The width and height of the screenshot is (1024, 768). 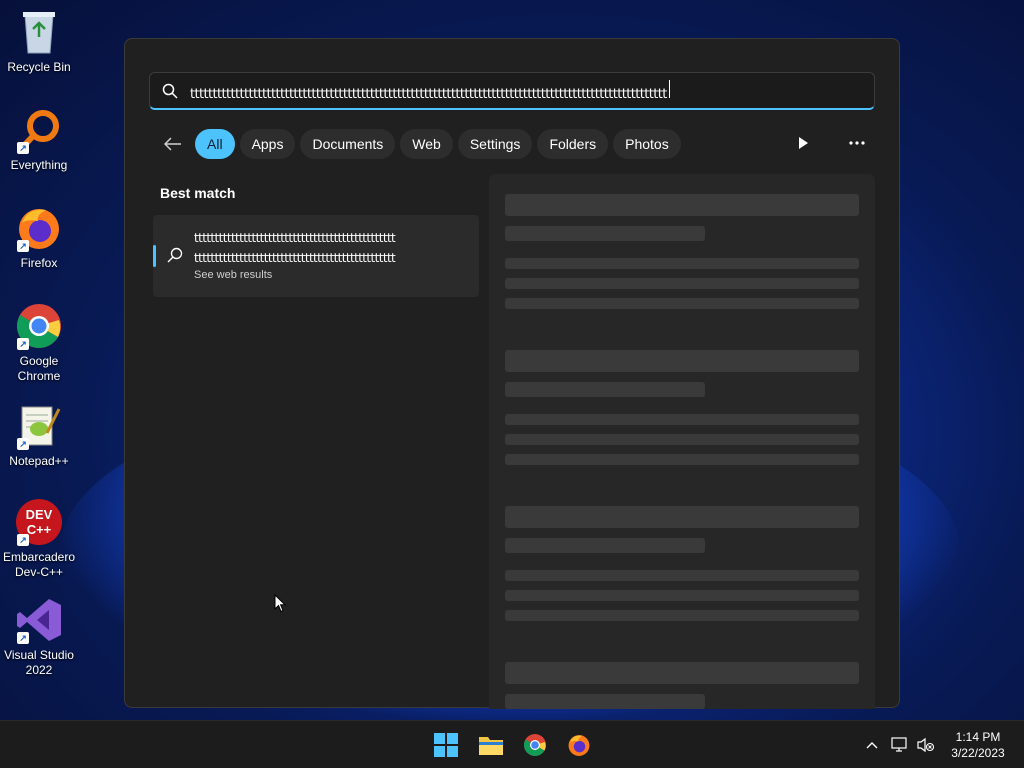 What do you see at coordinates (280, 605) in the screenshot?
I see `mouse-cursor-icon` at bounding box center [280, 605].